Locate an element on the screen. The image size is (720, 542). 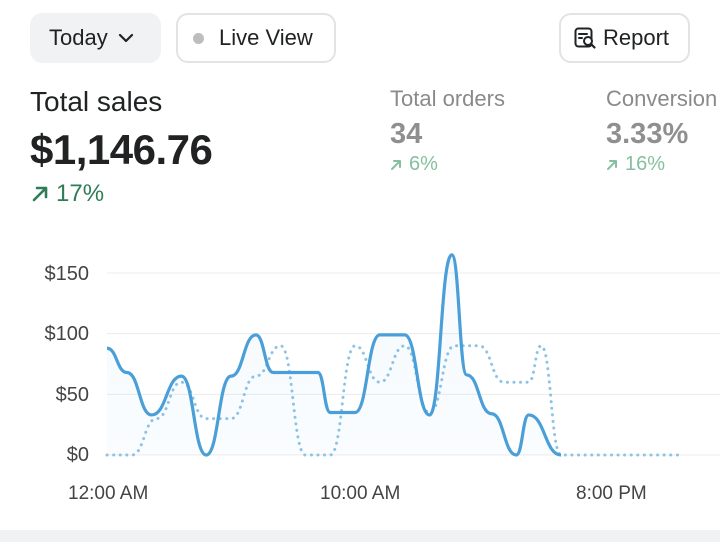
x-tick-label: 12:00 AM is located at coordinates (108, 493).